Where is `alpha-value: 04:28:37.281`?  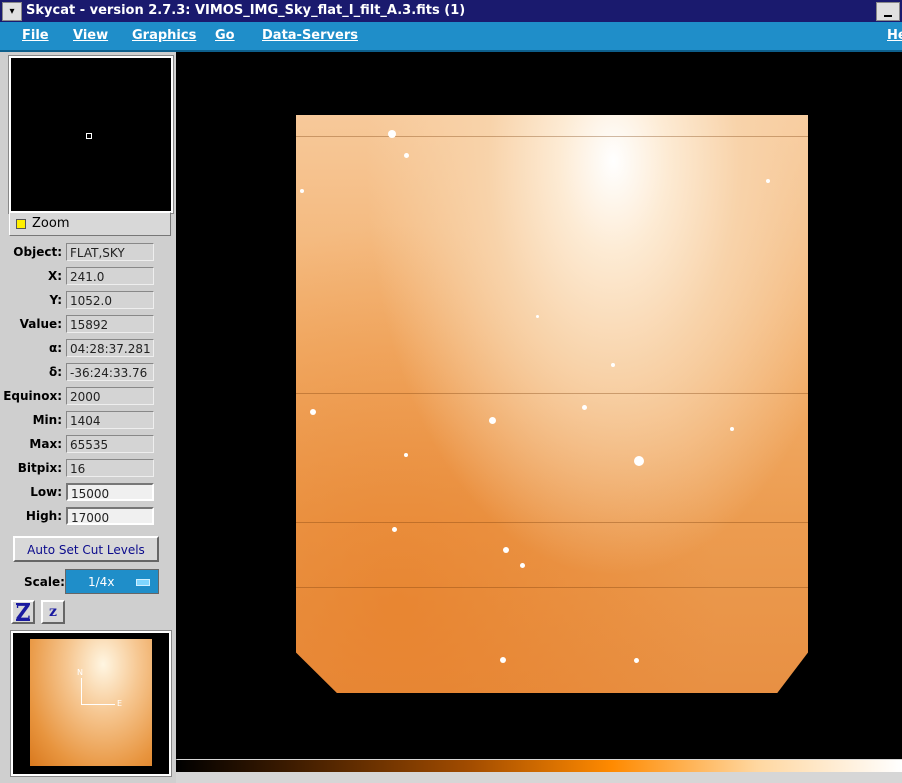 alpha-value: 04:28:37.281 is located at coordinates (110, 348).